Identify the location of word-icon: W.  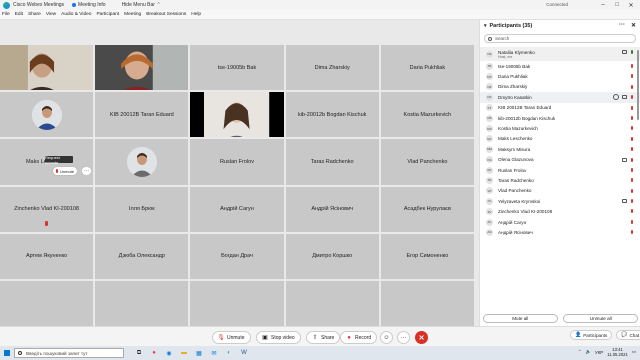
(244, 353).